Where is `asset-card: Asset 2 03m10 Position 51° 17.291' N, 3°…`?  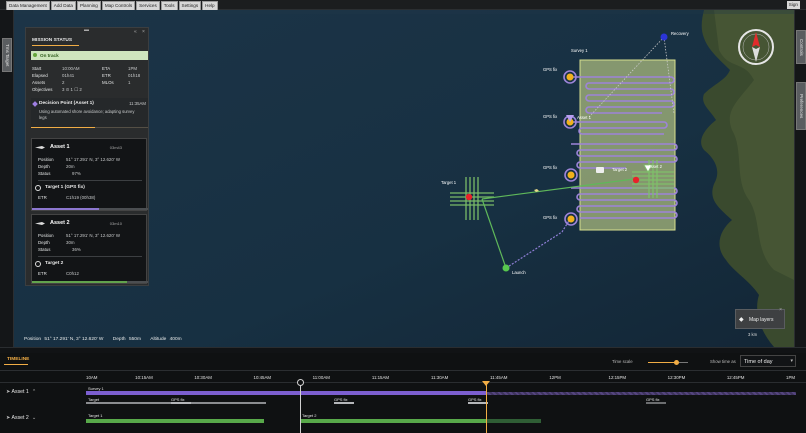 asset-card: Asset 2 03m10 Position 51° 17.291' N, 3°… is located at coordinates (89, 249).